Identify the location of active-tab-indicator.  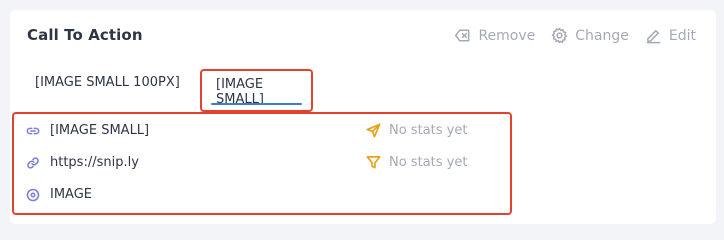
(256, 104).